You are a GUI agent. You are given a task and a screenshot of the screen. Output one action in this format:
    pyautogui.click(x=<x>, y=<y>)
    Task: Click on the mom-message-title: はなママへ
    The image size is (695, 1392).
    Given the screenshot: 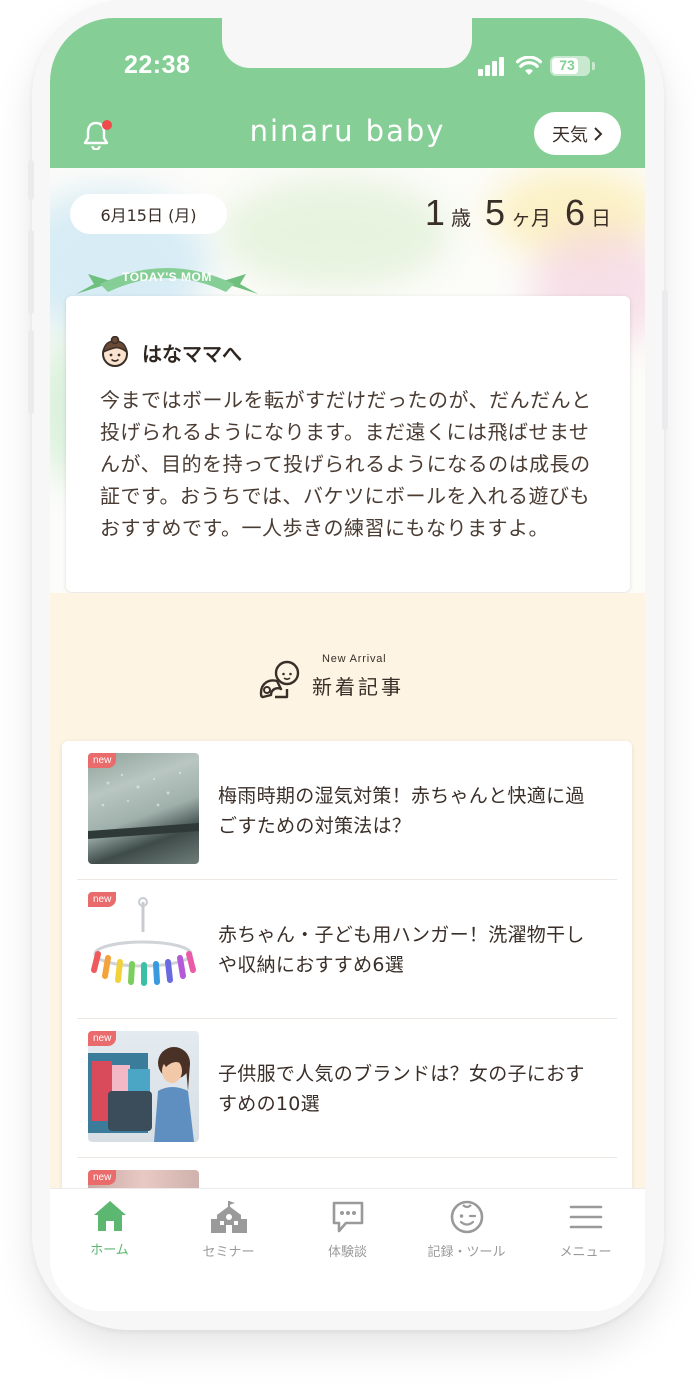 What is the action you would take?
    pyautogui.click(x=192, y=353)
    